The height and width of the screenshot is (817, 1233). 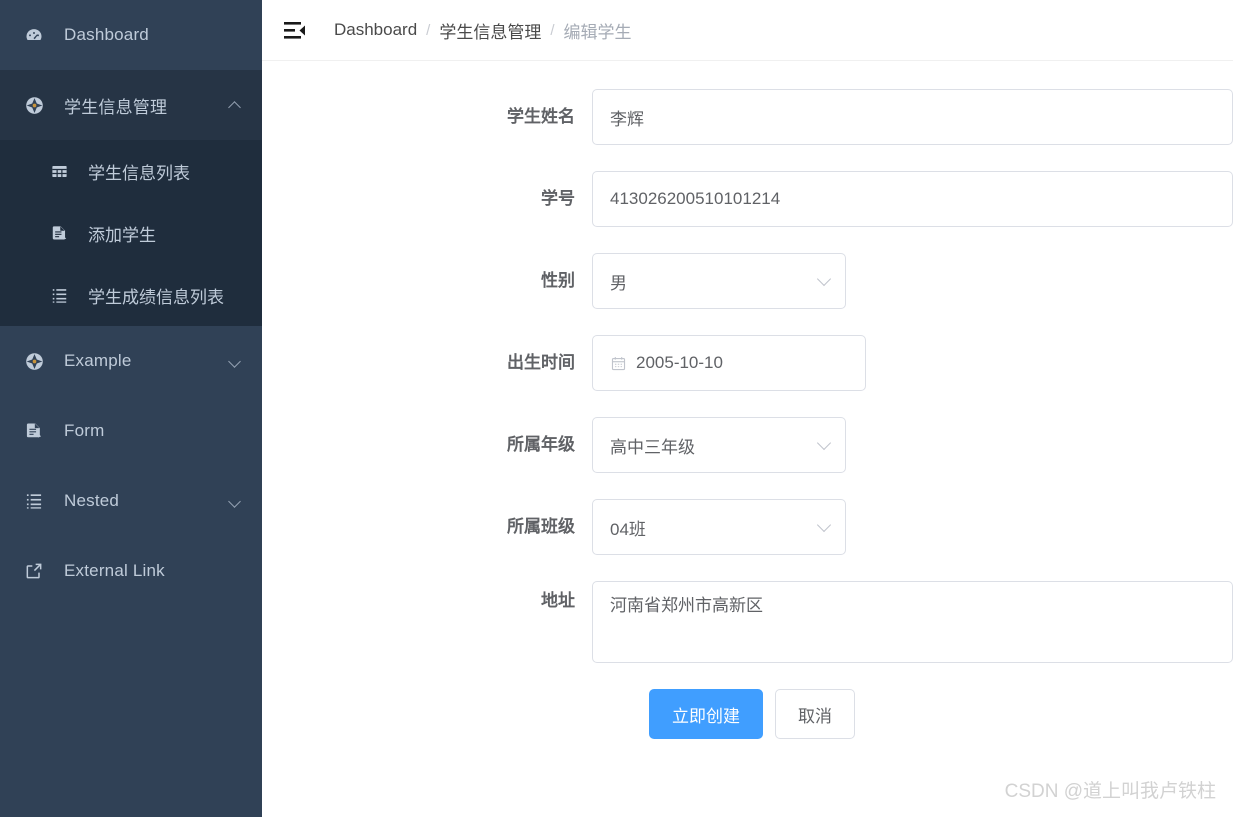 I want to click on form-row-address: 地址 河南省郑州市高新区, so click(x=747, y=622).